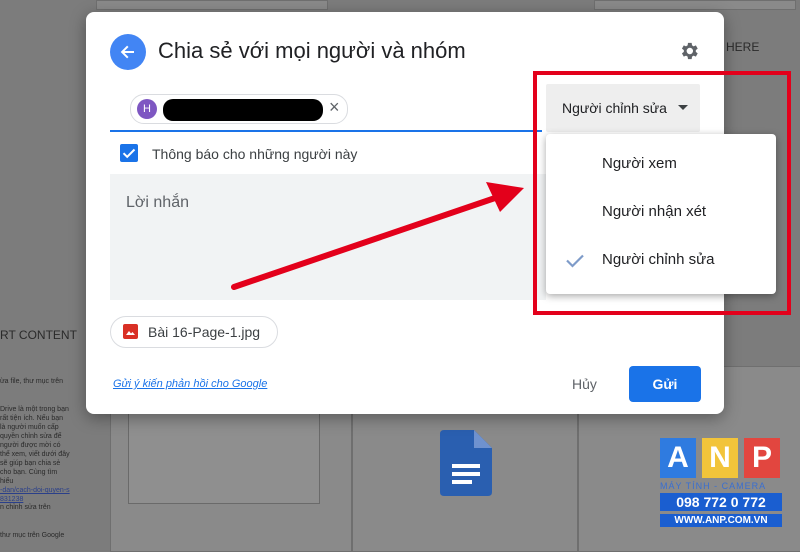 The width and height of the screenshot is (800, 552). I want to click on wm-letter: N, so click(720, 458).